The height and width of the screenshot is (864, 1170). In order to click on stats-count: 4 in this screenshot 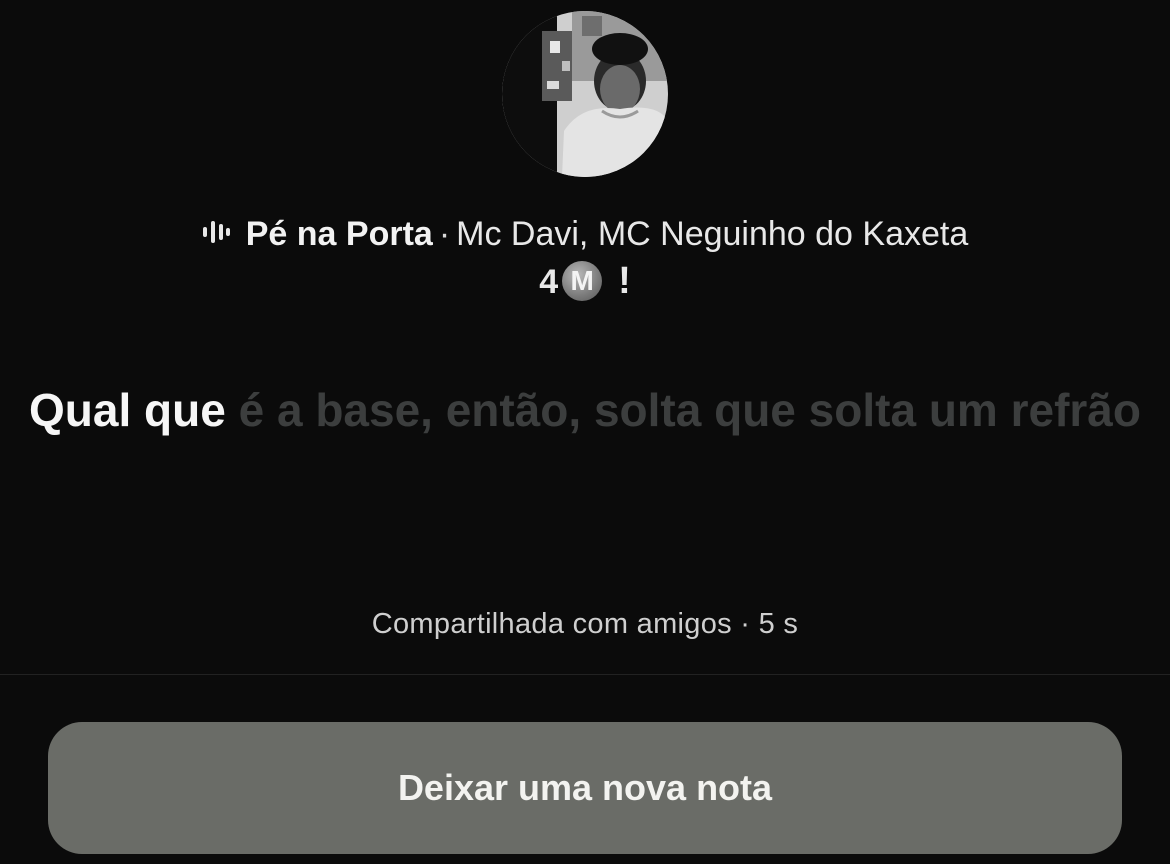, I will do `click(549, 282)`.